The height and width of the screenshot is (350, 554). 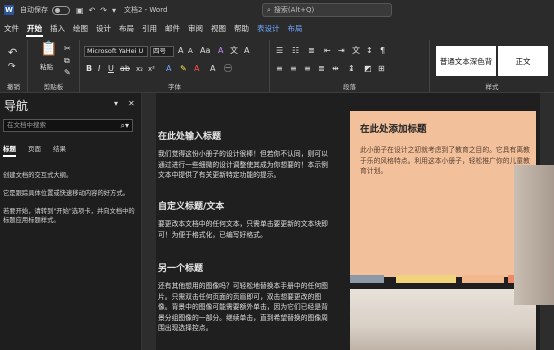 What do you see at coordinates (172, 29) in the screenshot?
I see `tab-mailings: 邮件` at bounding box center [172, 29].